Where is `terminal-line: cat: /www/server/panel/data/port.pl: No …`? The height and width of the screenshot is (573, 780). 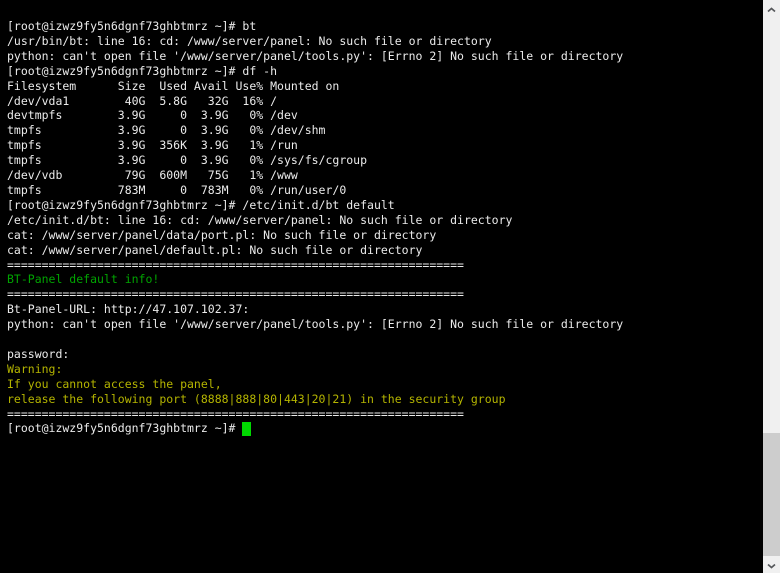
terminal-line: cat: /www/server/panel/data/port.pl: No … is located at coordinates (385, 235).